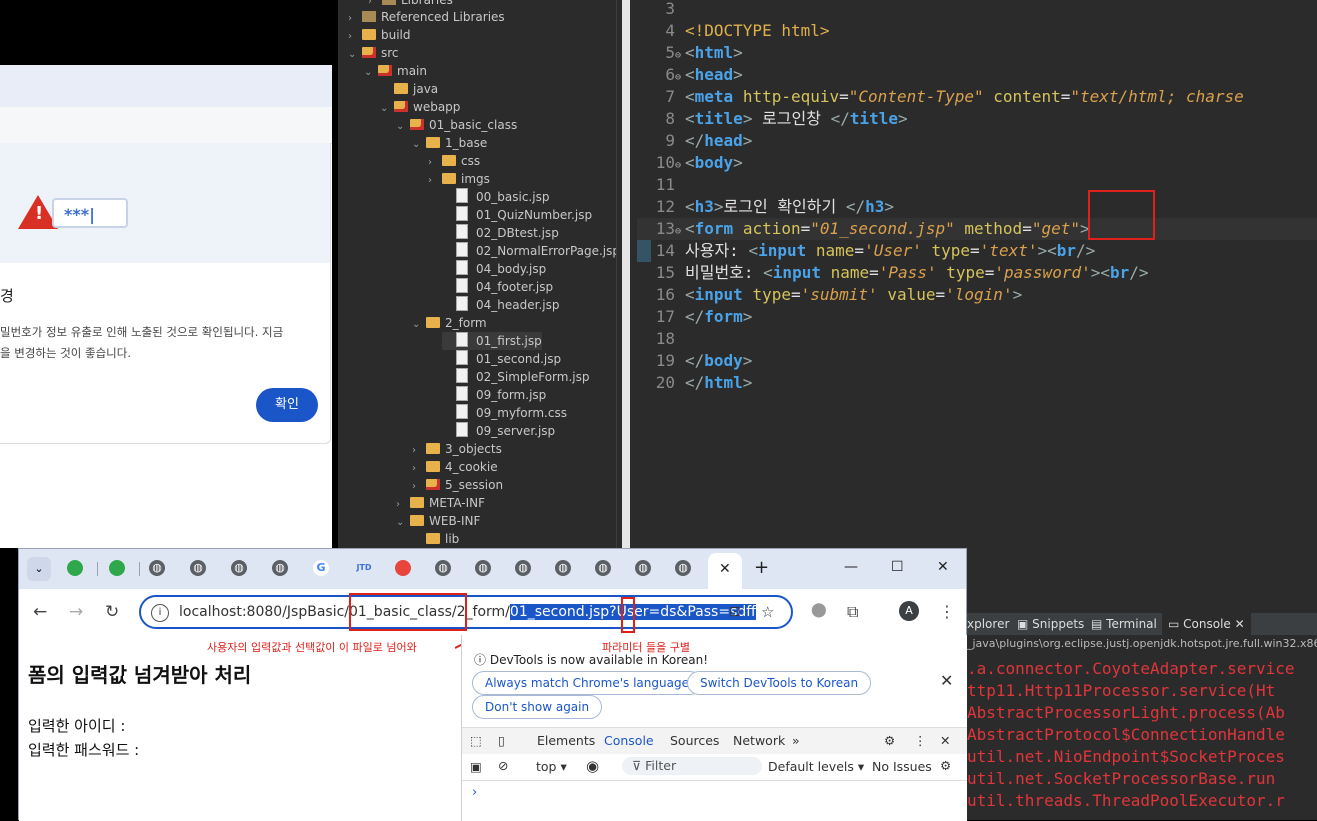 Image resolution: width=1317 pixels, height=821 pixels. Describe the element at coordinates (474, 792) in the screenshot. I see `console-prompt-icon: ›` at that location.